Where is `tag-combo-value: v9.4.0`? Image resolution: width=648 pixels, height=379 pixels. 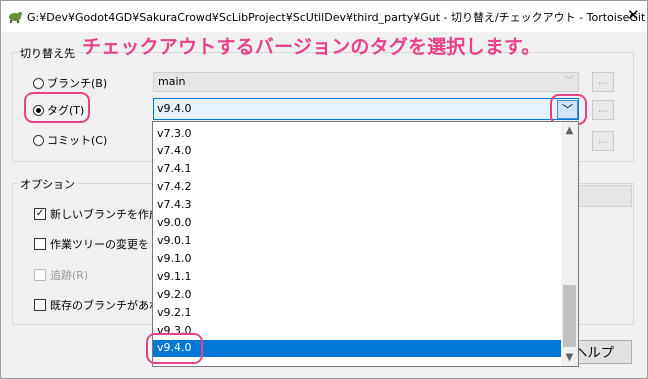
tag-combo-value: v9.4.0 is located at coordinates (174, 108).